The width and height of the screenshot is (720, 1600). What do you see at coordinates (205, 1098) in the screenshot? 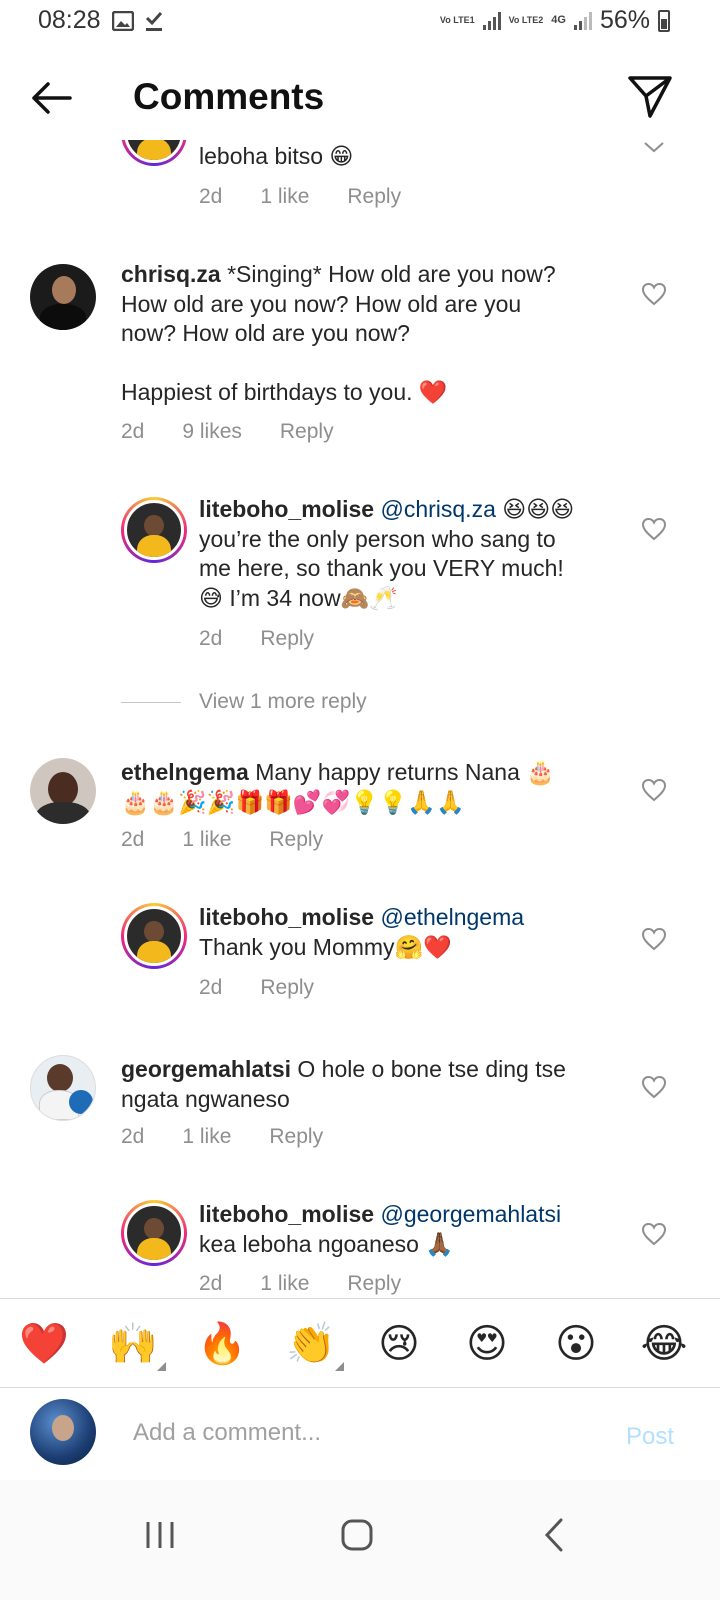
I see `comment-text-line: ngata ngwaneso` at bounding box center [205, 1098].